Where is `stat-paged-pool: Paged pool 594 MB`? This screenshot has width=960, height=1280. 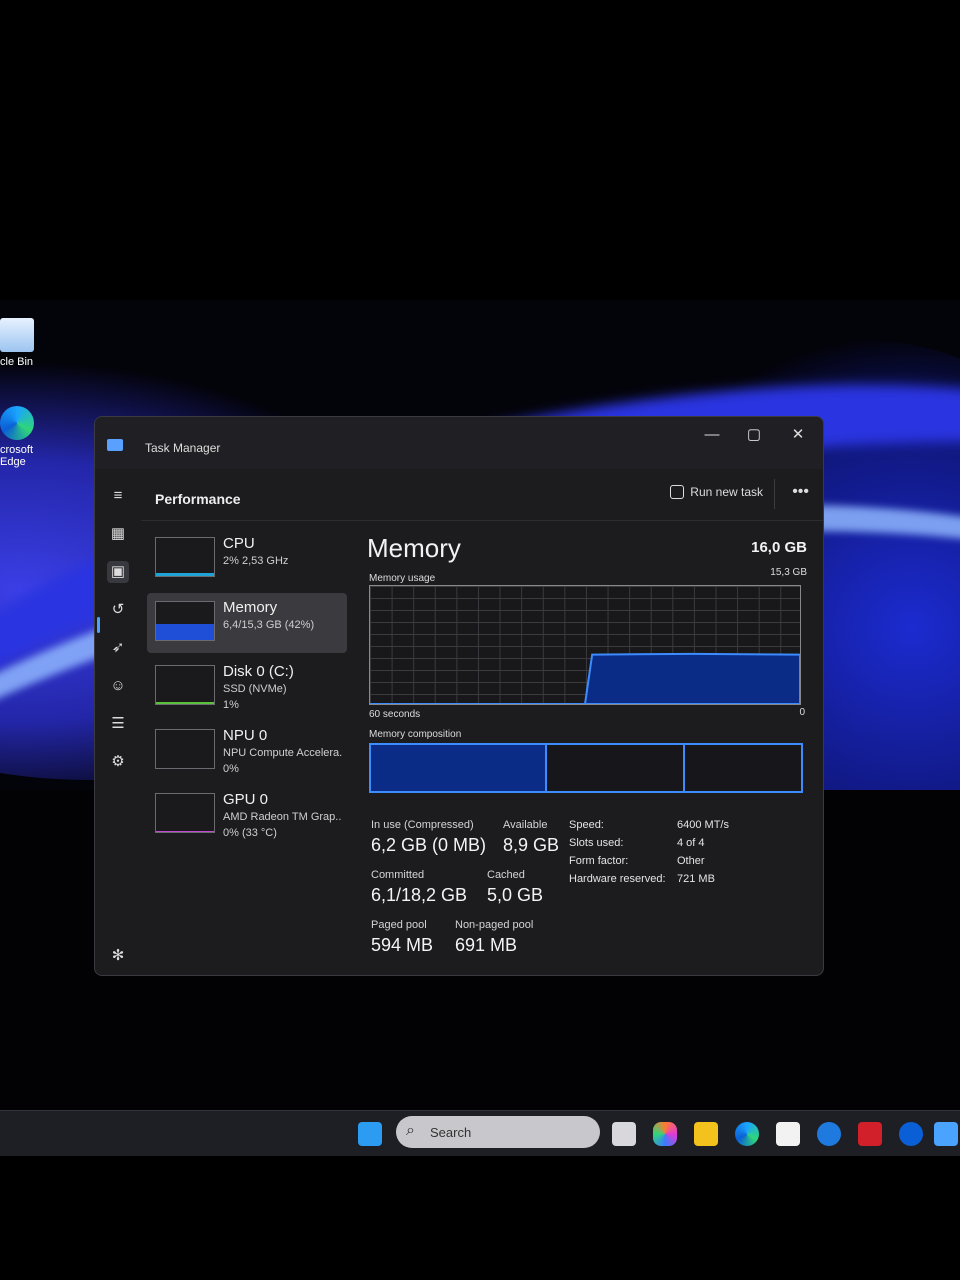
stat-paged-pool: Paged pool 594 MB is located at coordinates (402, 937).